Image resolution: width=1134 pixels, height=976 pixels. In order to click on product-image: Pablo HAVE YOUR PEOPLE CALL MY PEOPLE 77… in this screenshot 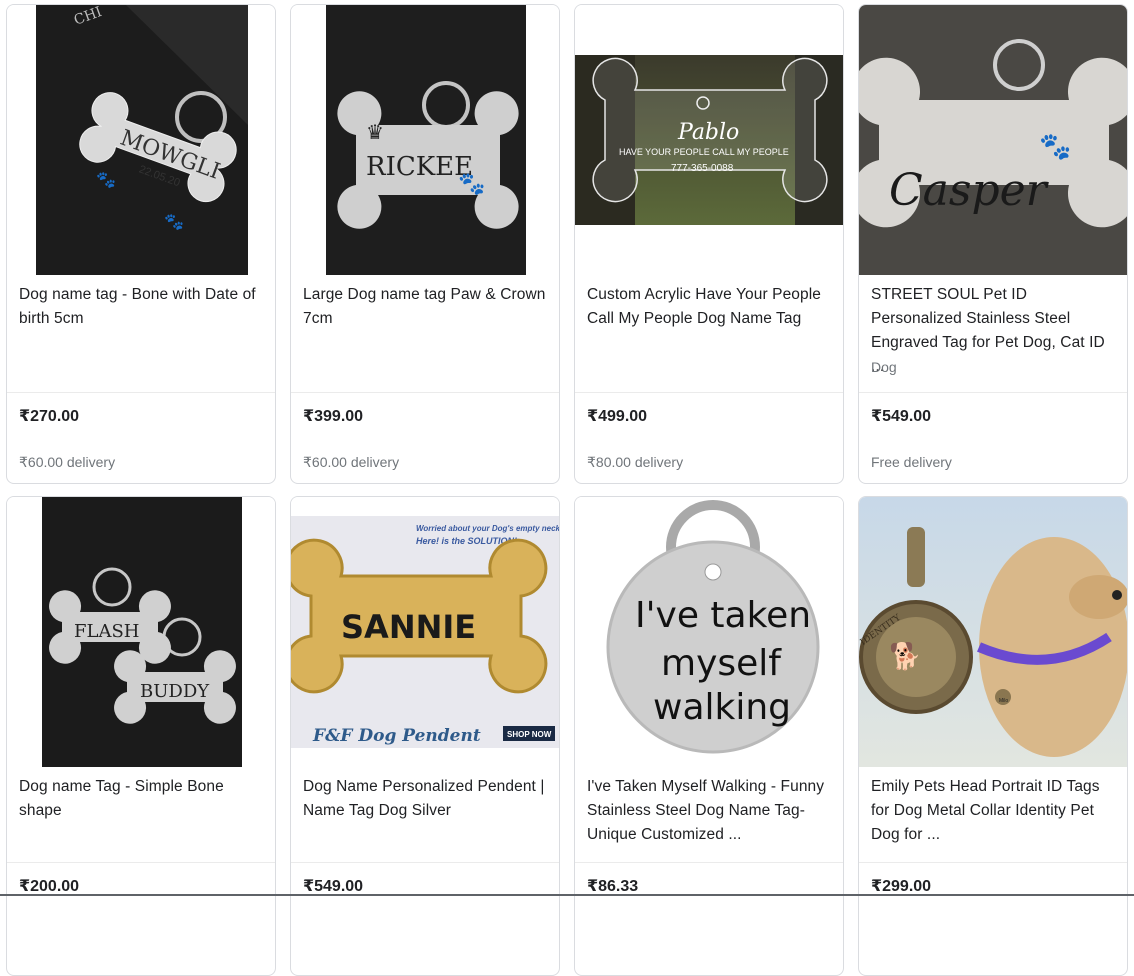, I will do `click(709, 140)`.